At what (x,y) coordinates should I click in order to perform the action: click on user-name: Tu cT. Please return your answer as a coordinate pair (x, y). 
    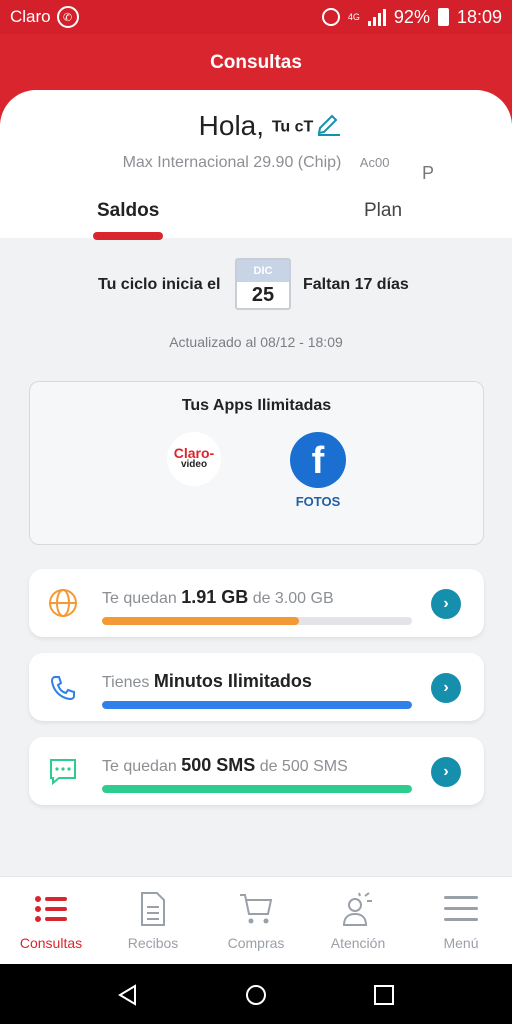
    Looking at the image, I should click on (292, 127).